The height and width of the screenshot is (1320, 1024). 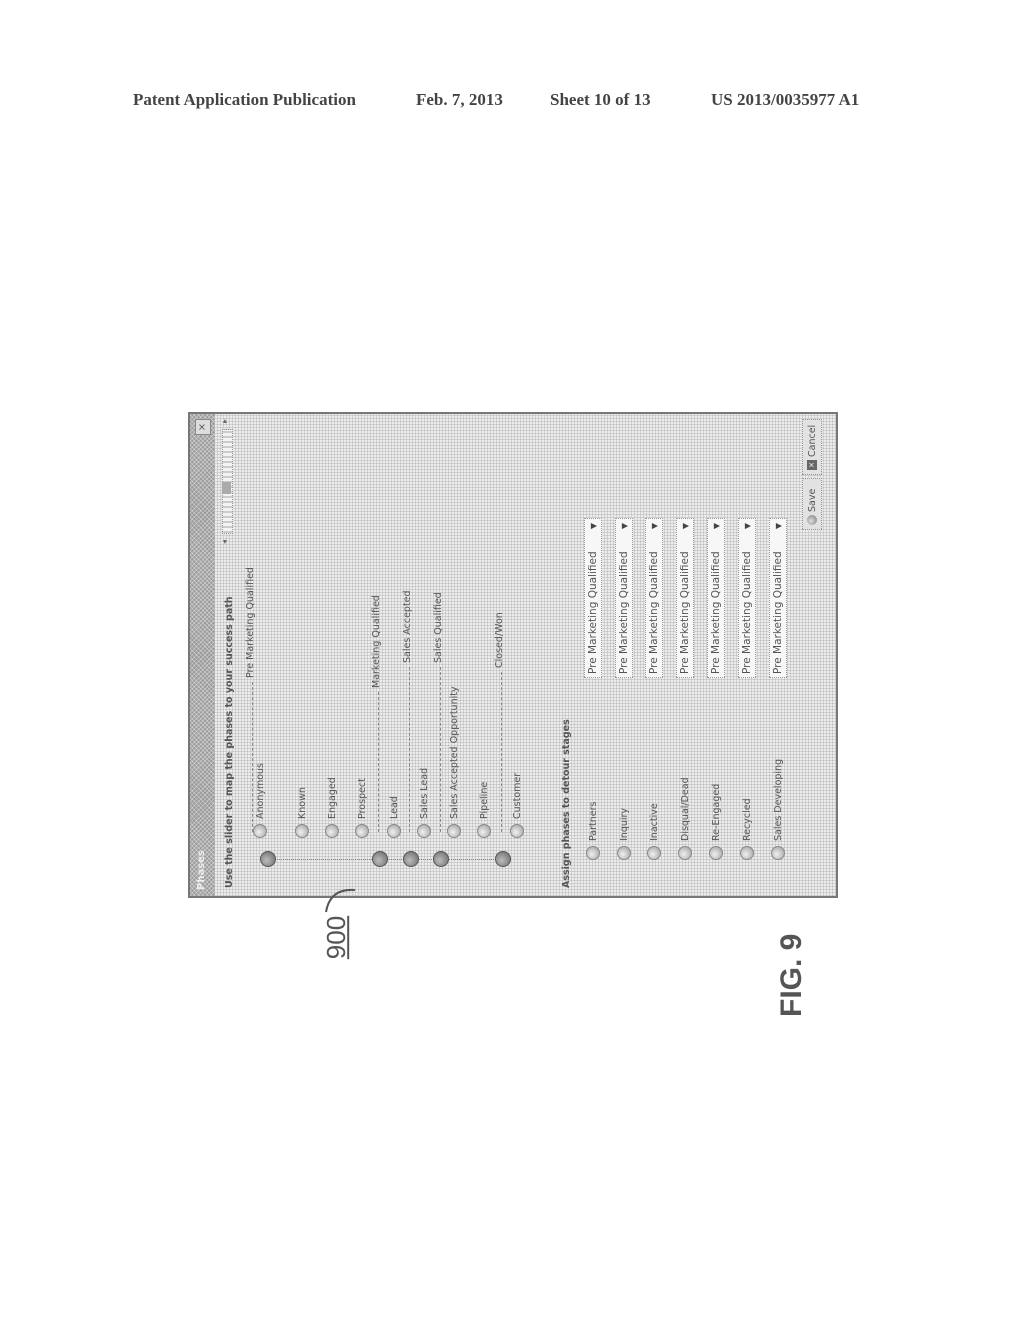 I want to click on reference-numeral: 900, so click(x=336, y=937).